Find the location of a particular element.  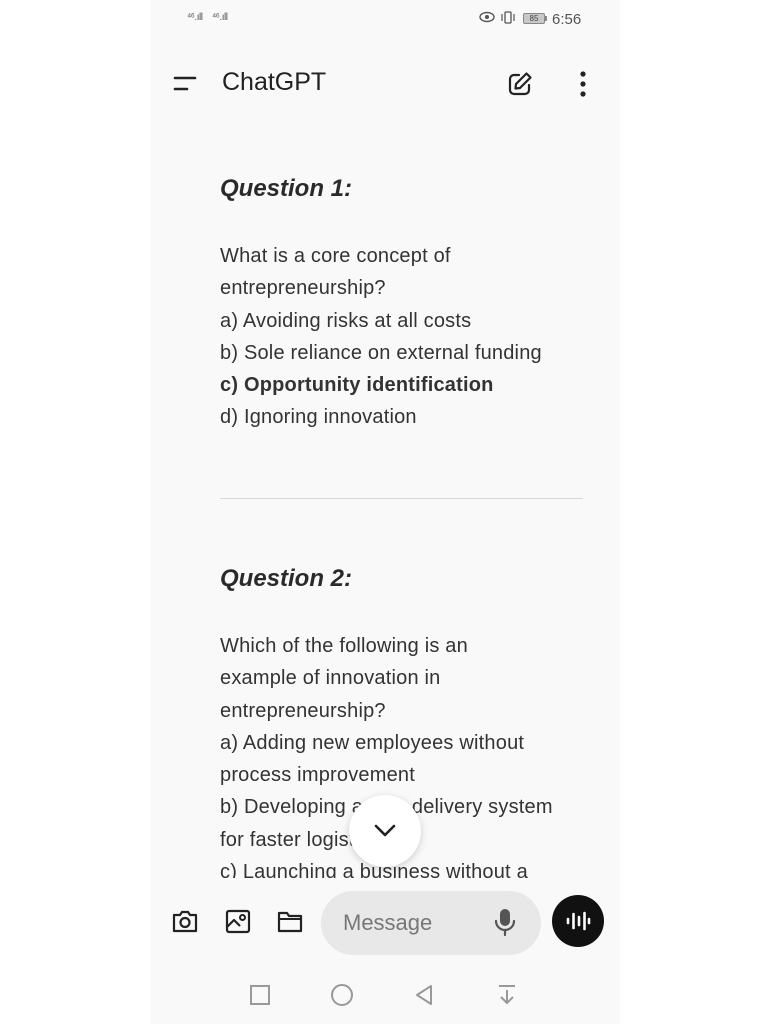

q2-option-a-1: a) Adding new employees without is located at coordinates (372, 742).